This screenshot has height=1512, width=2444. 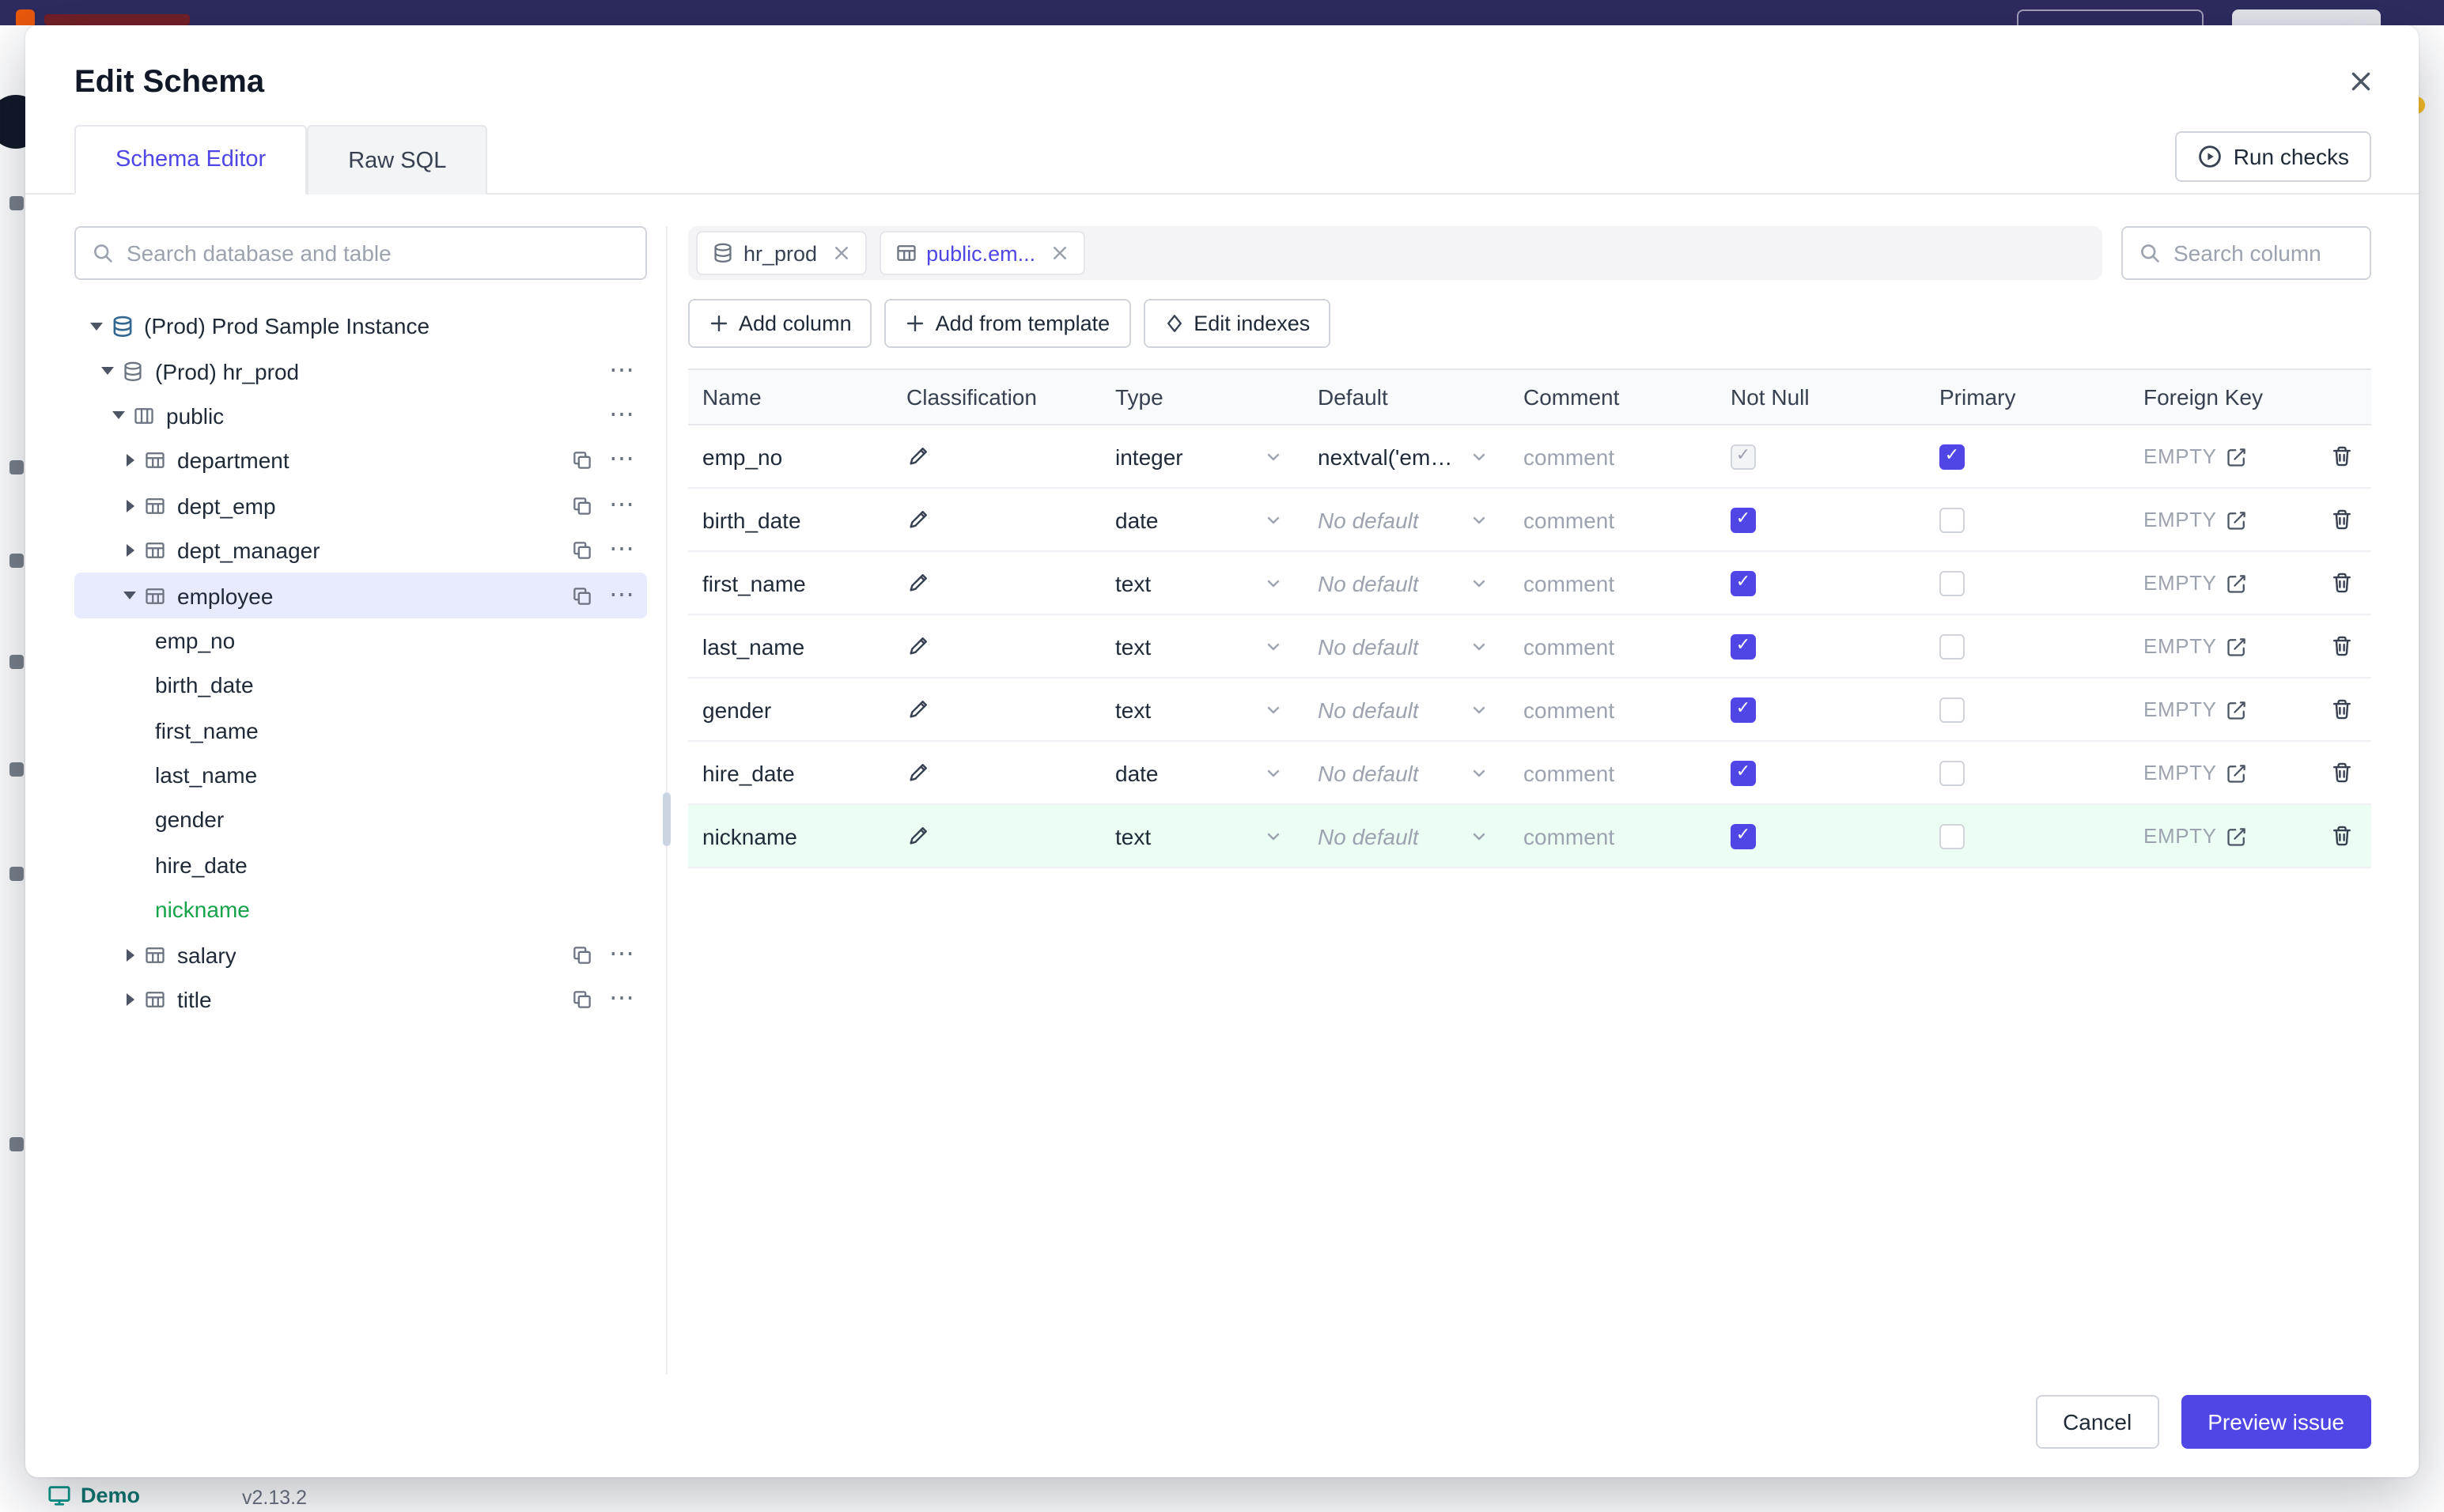 I want to click on tab-chip-database: hr_prod, so click(x=781, y=253).